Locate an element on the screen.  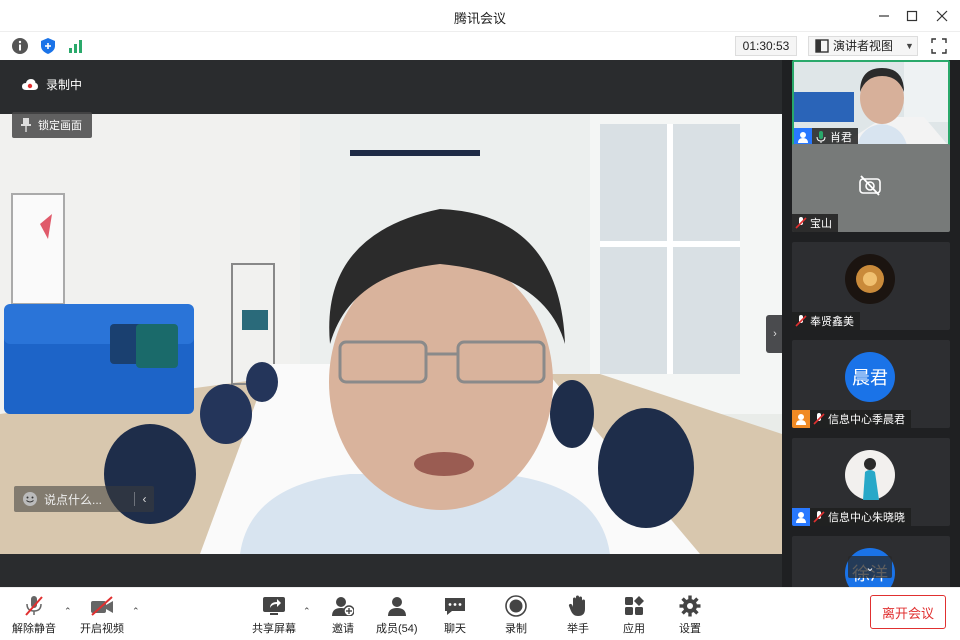
participant-tile: 奉贤鑫美 is located at coordinates (871, 286).